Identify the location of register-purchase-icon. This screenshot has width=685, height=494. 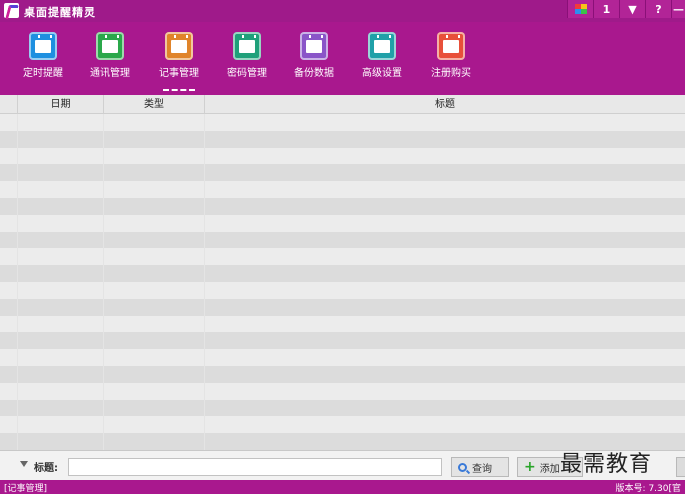
(451, 46).